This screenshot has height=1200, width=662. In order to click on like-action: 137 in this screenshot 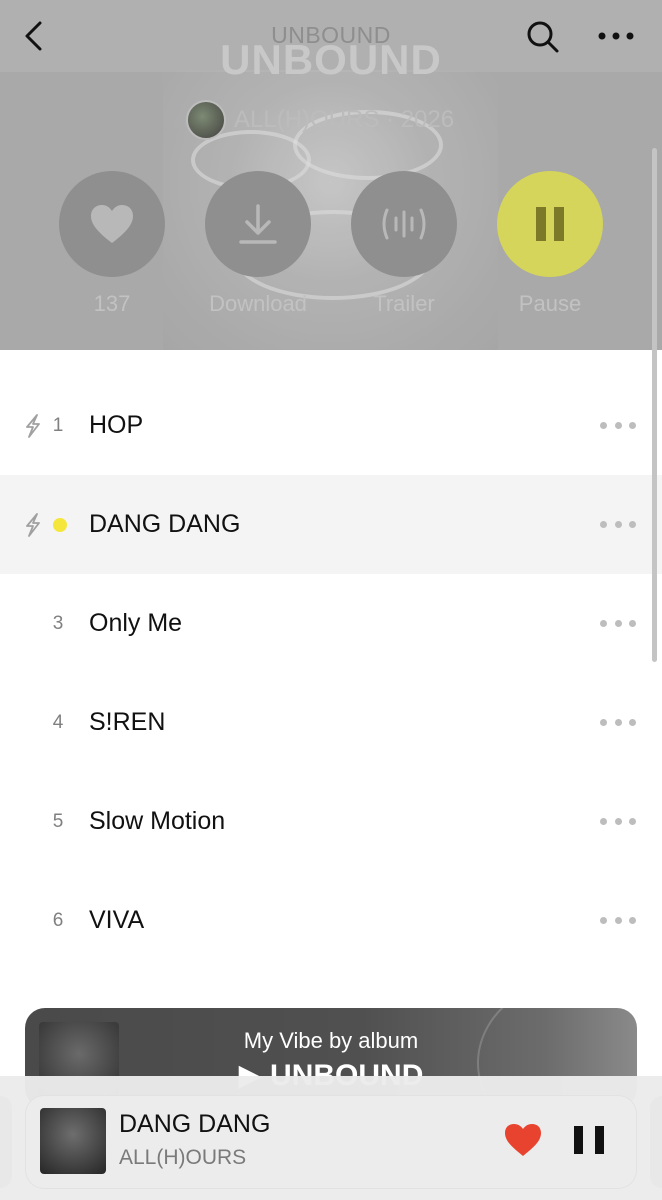, I will do `click(112, 244)`.